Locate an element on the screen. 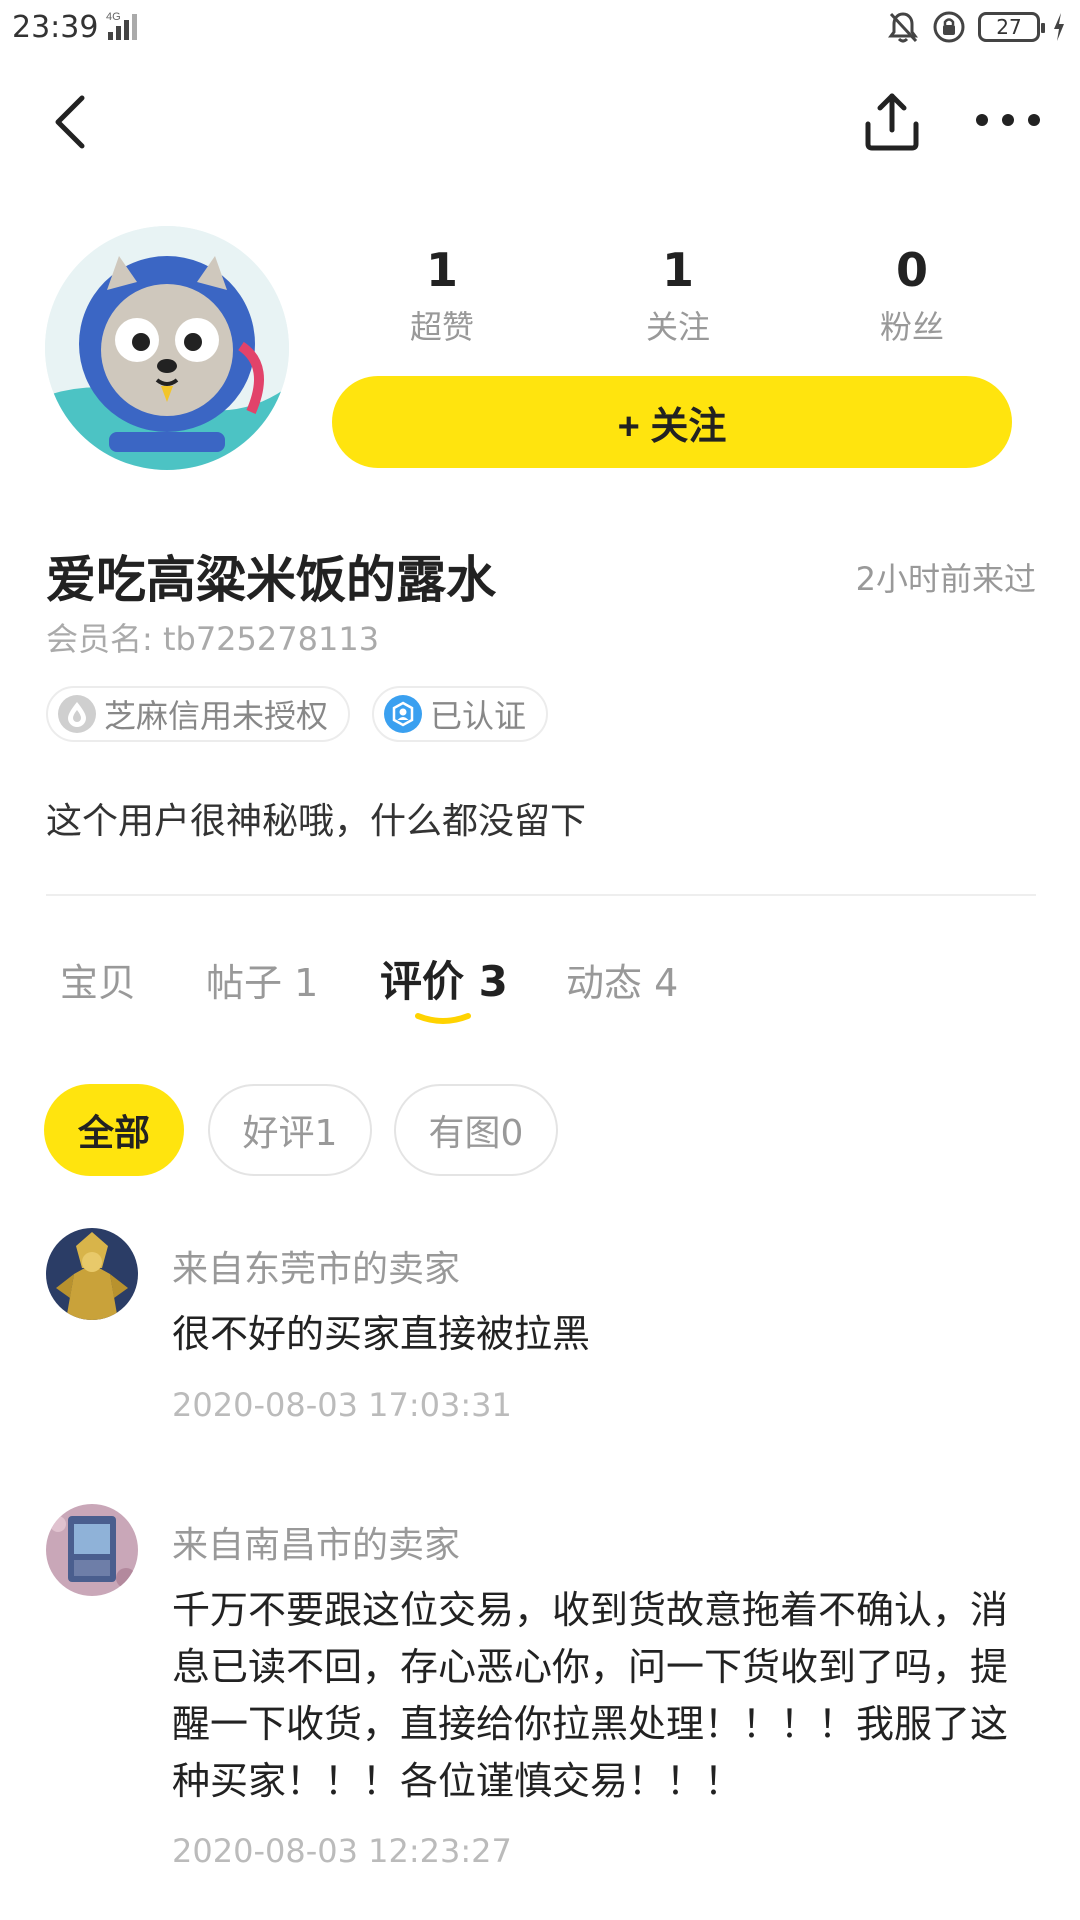  verified-badge: 已认证 is located at coordinates (460, 714).